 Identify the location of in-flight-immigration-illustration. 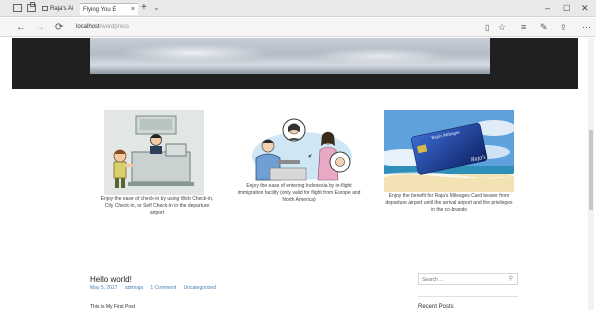
(302, 149).